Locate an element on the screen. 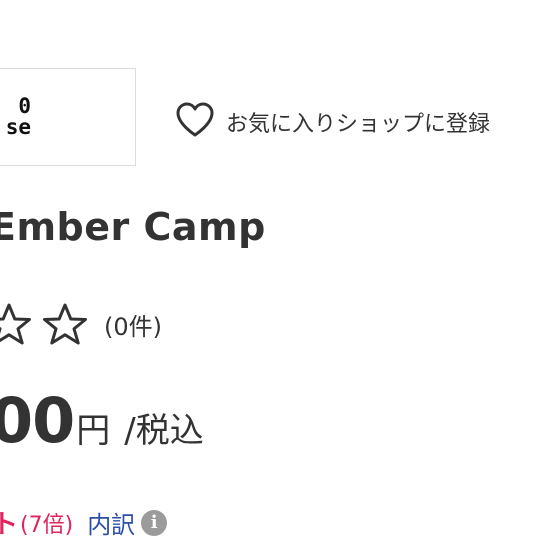 Image resolution: width=558 pixels, height=558 pixels. favorite-shop-button: お気に入りショップに登録 is located at coordinates (332, 122).